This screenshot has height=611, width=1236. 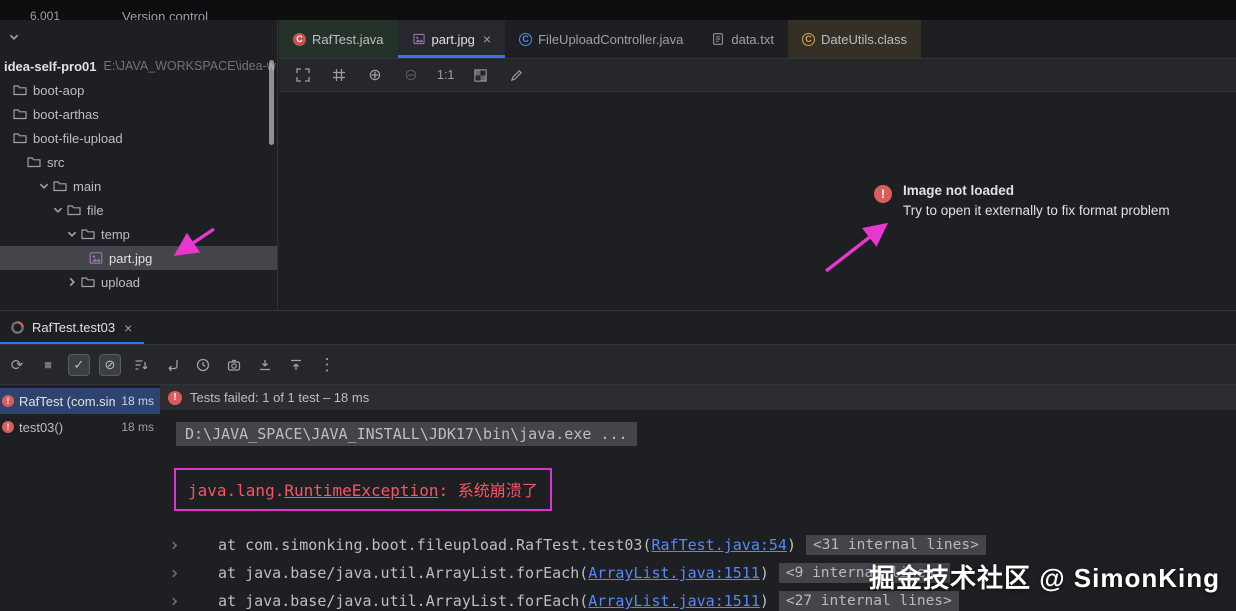 I want to click on run-tab-label: RafTest.test03, so click(x=74, y=327).